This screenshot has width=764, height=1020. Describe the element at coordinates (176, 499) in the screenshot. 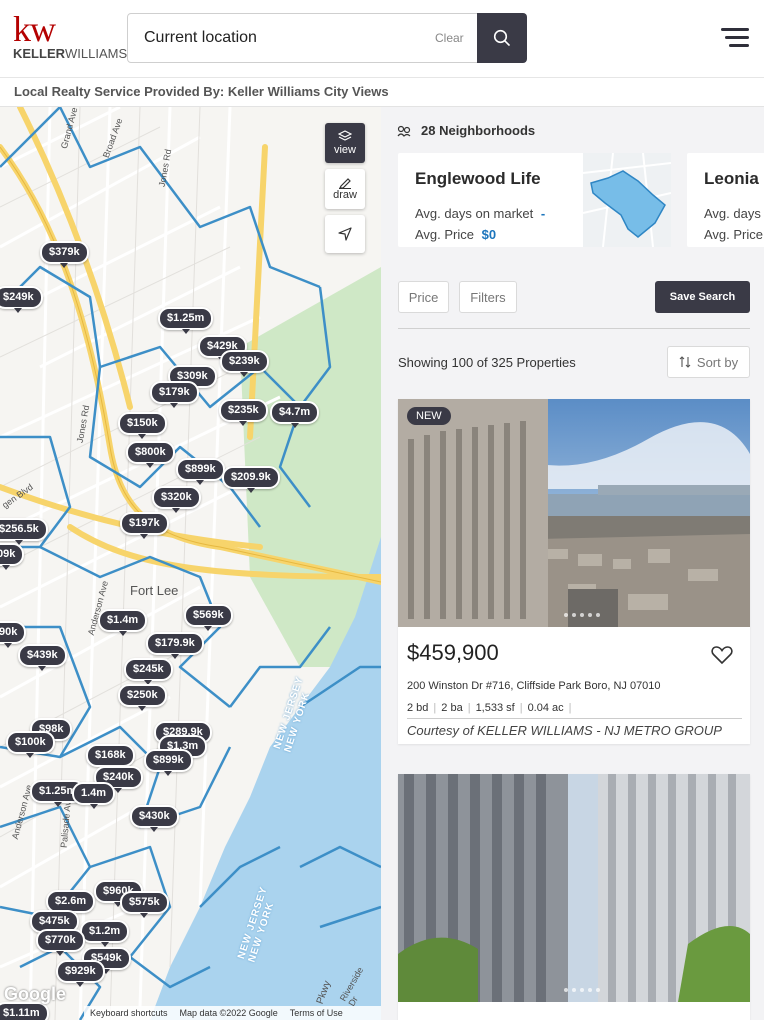

I see `price-pin: $320k` at that location.